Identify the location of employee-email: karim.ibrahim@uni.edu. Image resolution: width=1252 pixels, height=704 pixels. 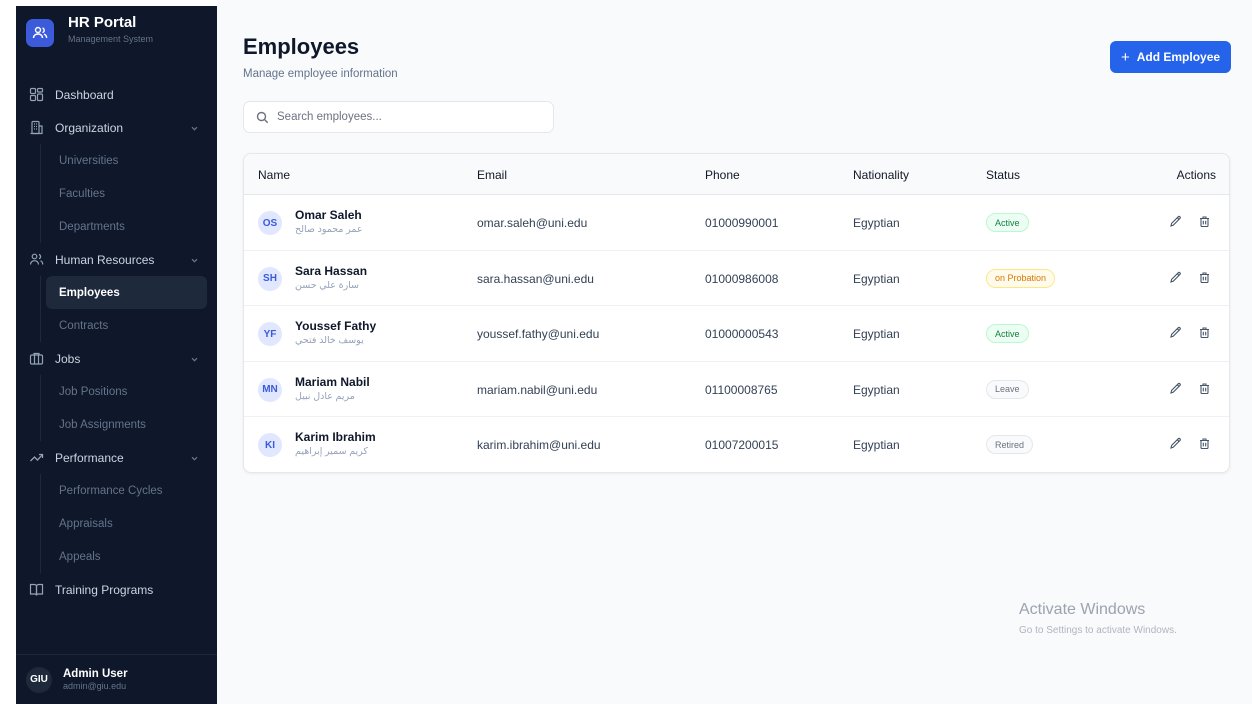
(539, 445).